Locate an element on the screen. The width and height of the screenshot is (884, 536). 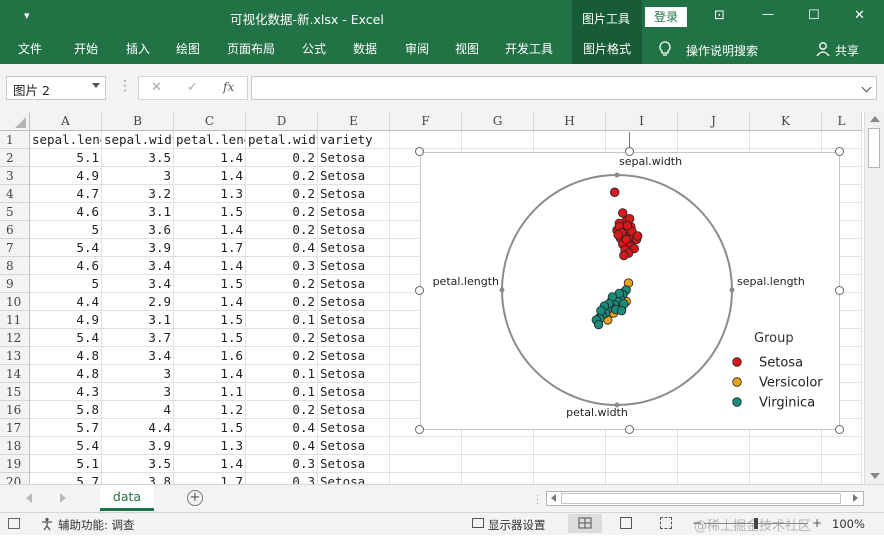
data-cell: 2.9 is located at coordinates (138, 302).